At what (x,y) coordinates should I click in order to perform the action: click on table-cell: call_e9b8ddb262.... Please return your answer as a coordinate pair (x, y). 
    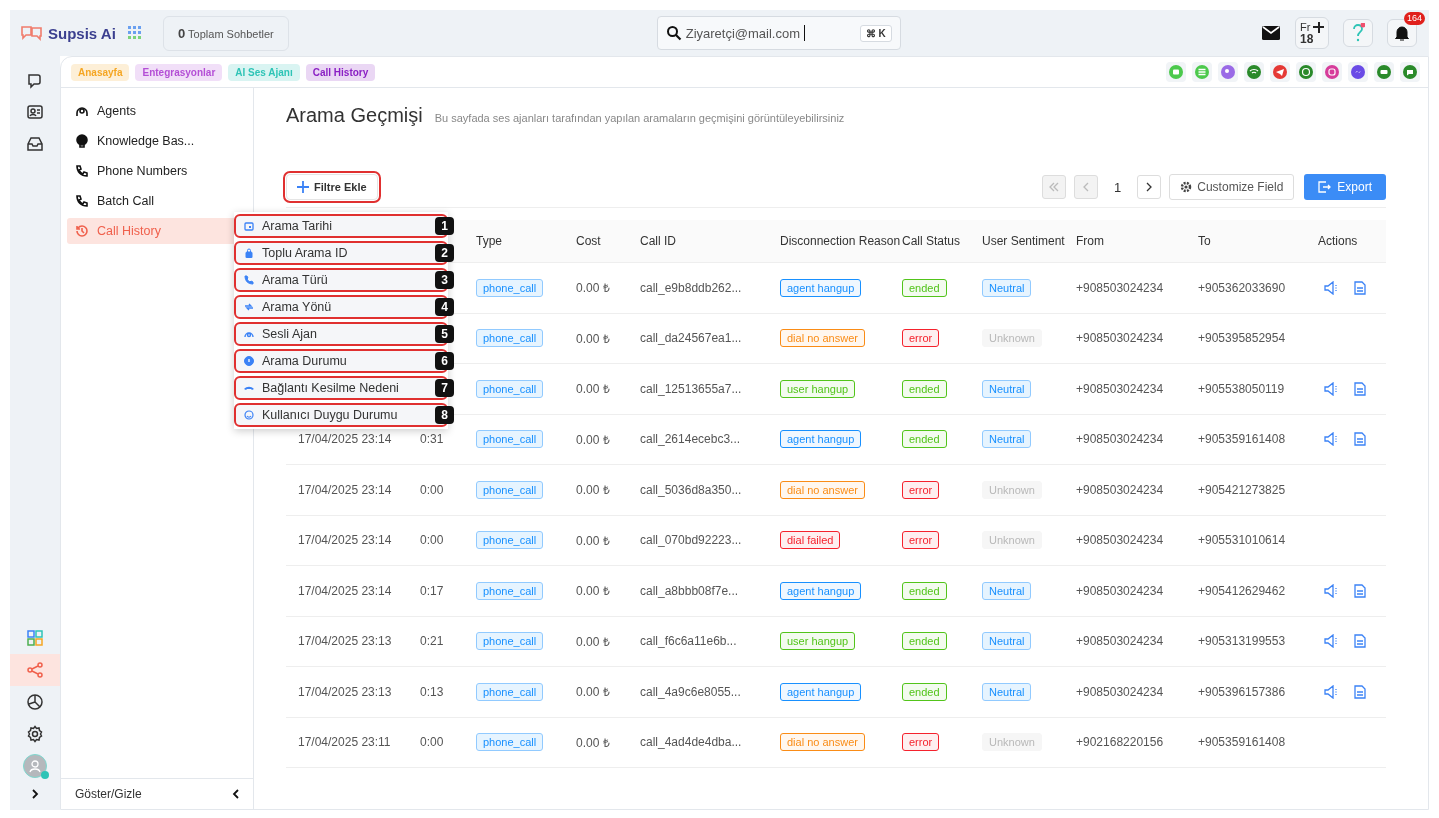
    Looking at the image, I should click on (691, 287).